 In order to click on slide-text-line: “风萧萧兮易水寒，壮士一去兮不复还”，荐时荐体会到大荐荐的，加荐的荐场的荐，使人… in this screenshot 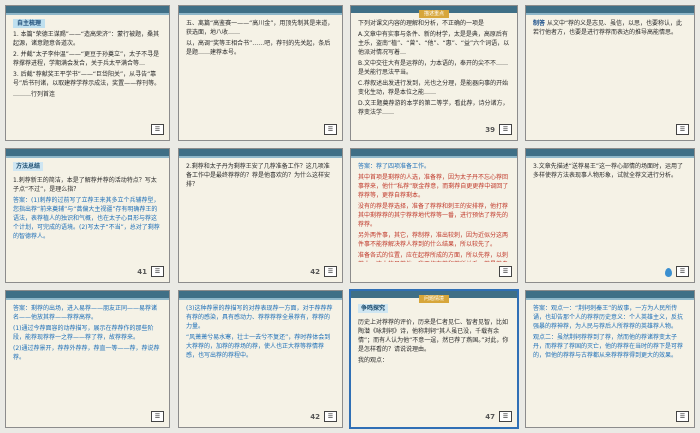, I will do `click(258, 346)`.